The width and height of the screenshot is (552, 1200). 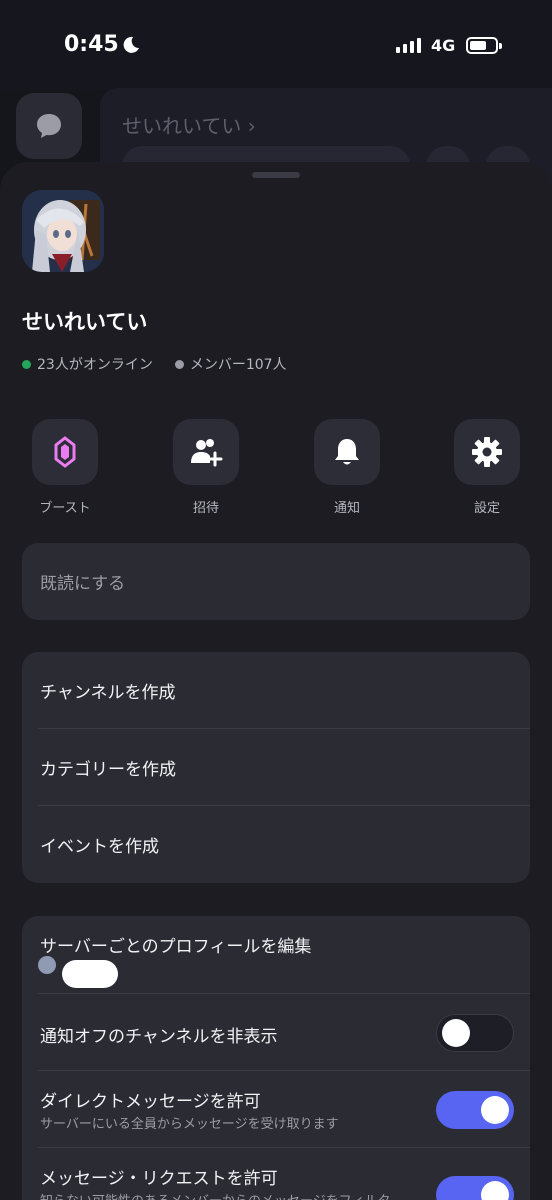 I want to click on invite-label: 招待, so click(x=205, y=508).